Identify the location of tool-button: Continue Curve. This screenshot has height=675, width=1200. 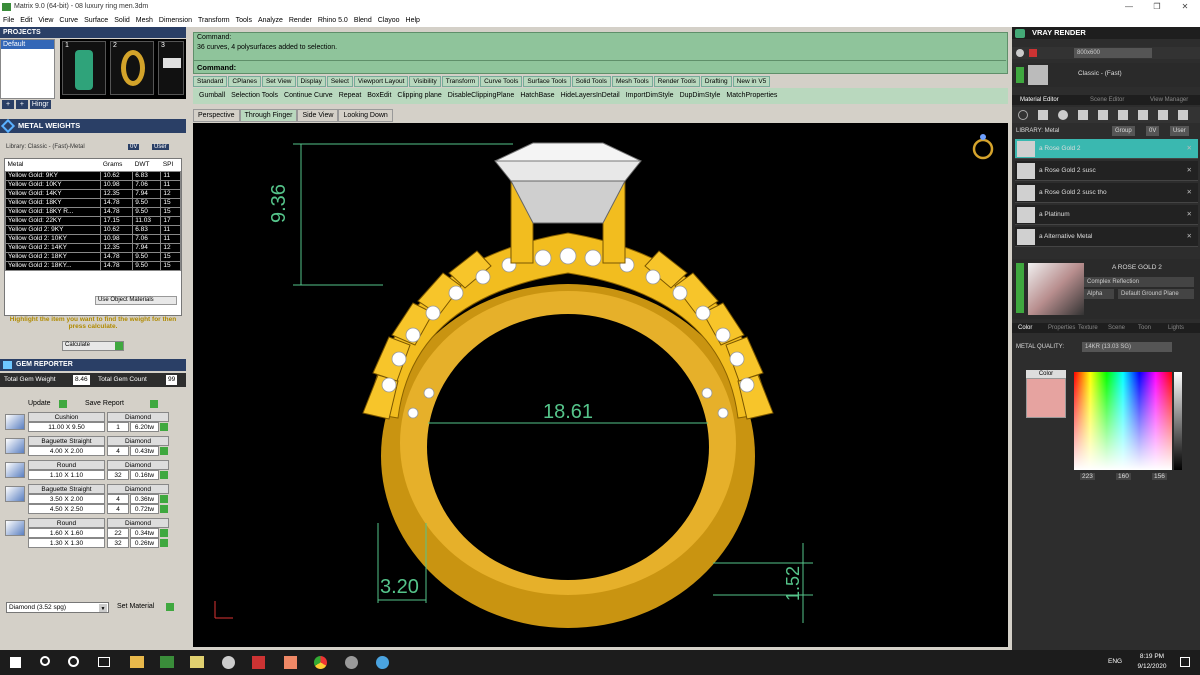
(308, 95).